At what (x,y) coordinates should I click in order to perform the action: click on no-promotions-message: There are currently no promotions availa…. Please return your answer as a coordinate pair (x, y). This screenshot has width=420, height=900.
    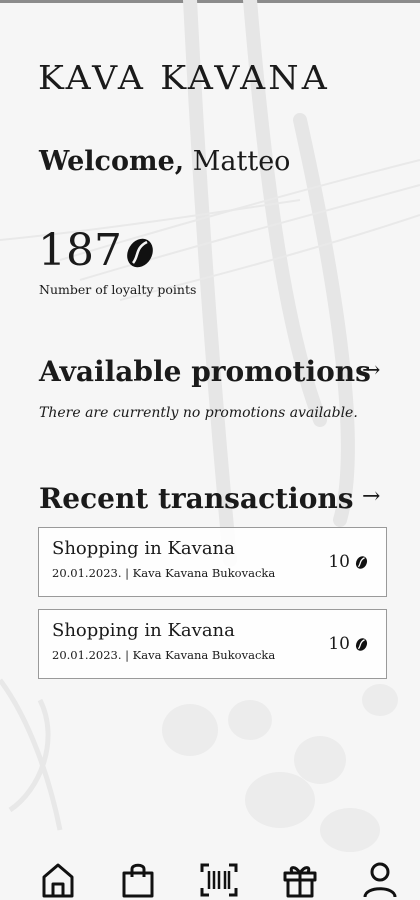
    Looking at the image, I should click on (198, 413).